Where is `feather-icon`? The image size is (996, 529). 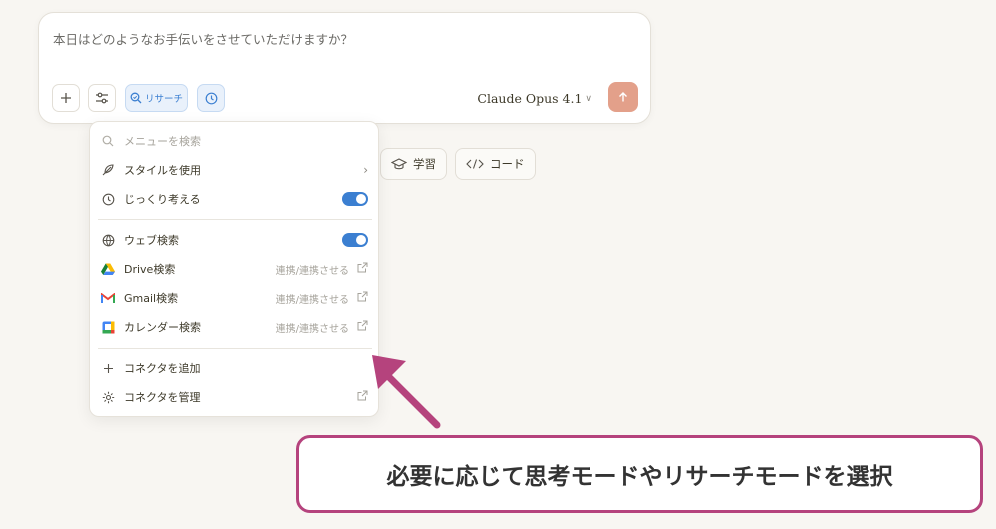 feather-icon is located at coordinates (108, 170).